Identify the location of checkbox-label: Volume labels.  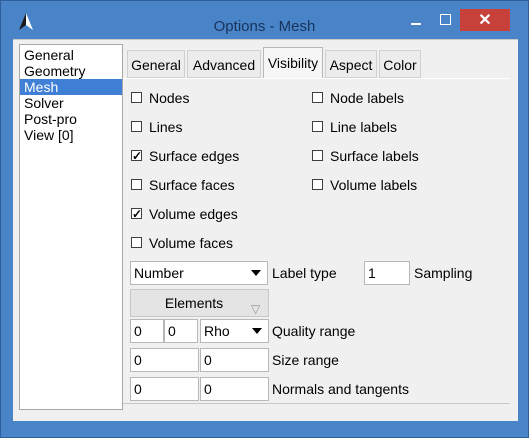
(374, 185).